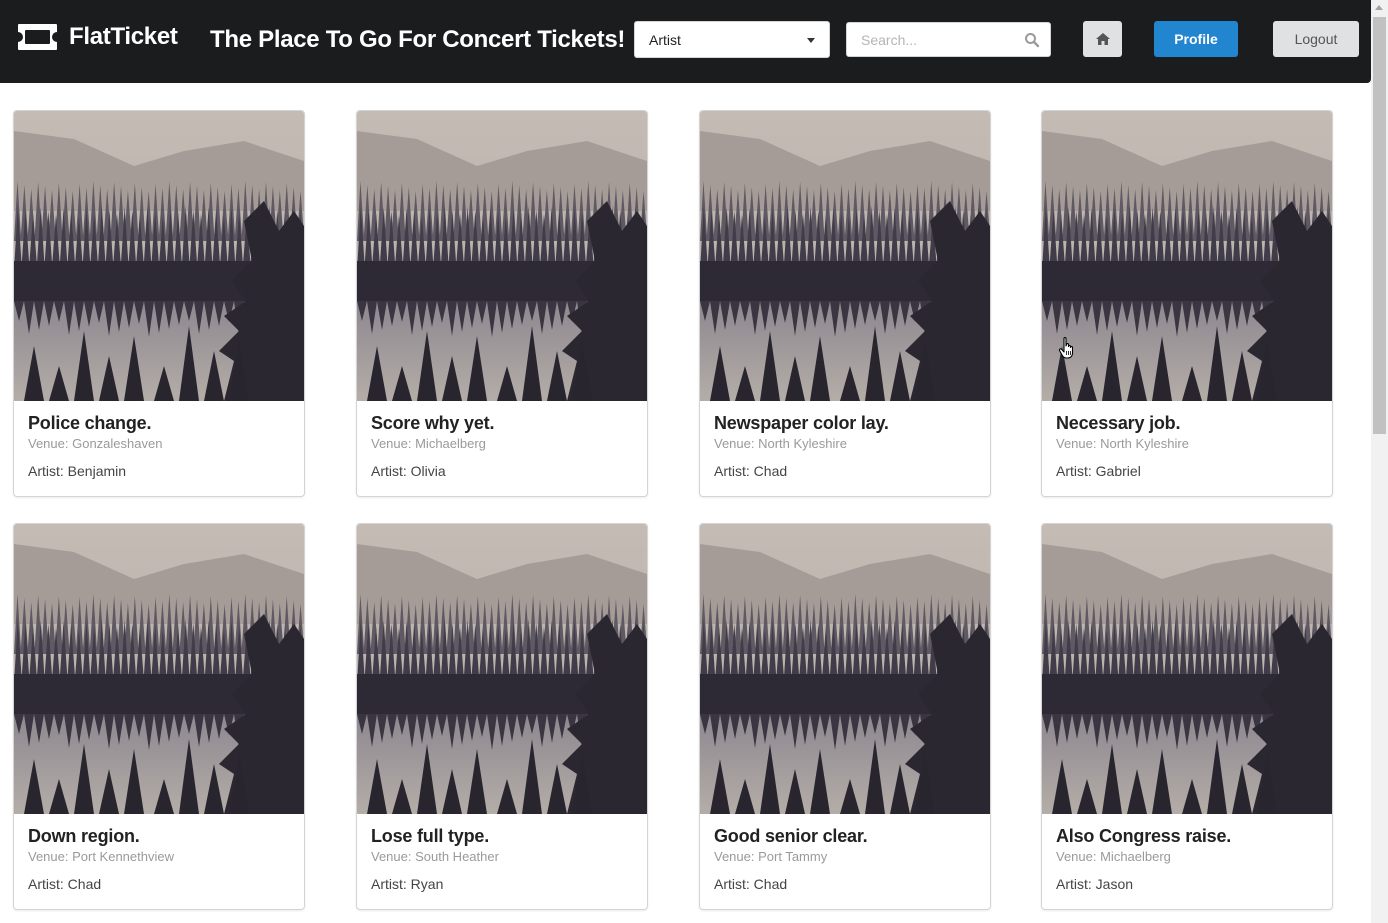 This screenshot has height=923, width=1388. Describe the element at coordinates (1098, 471) in the screenshot. I see `event-artist: Artist: Gabriel` at that location.